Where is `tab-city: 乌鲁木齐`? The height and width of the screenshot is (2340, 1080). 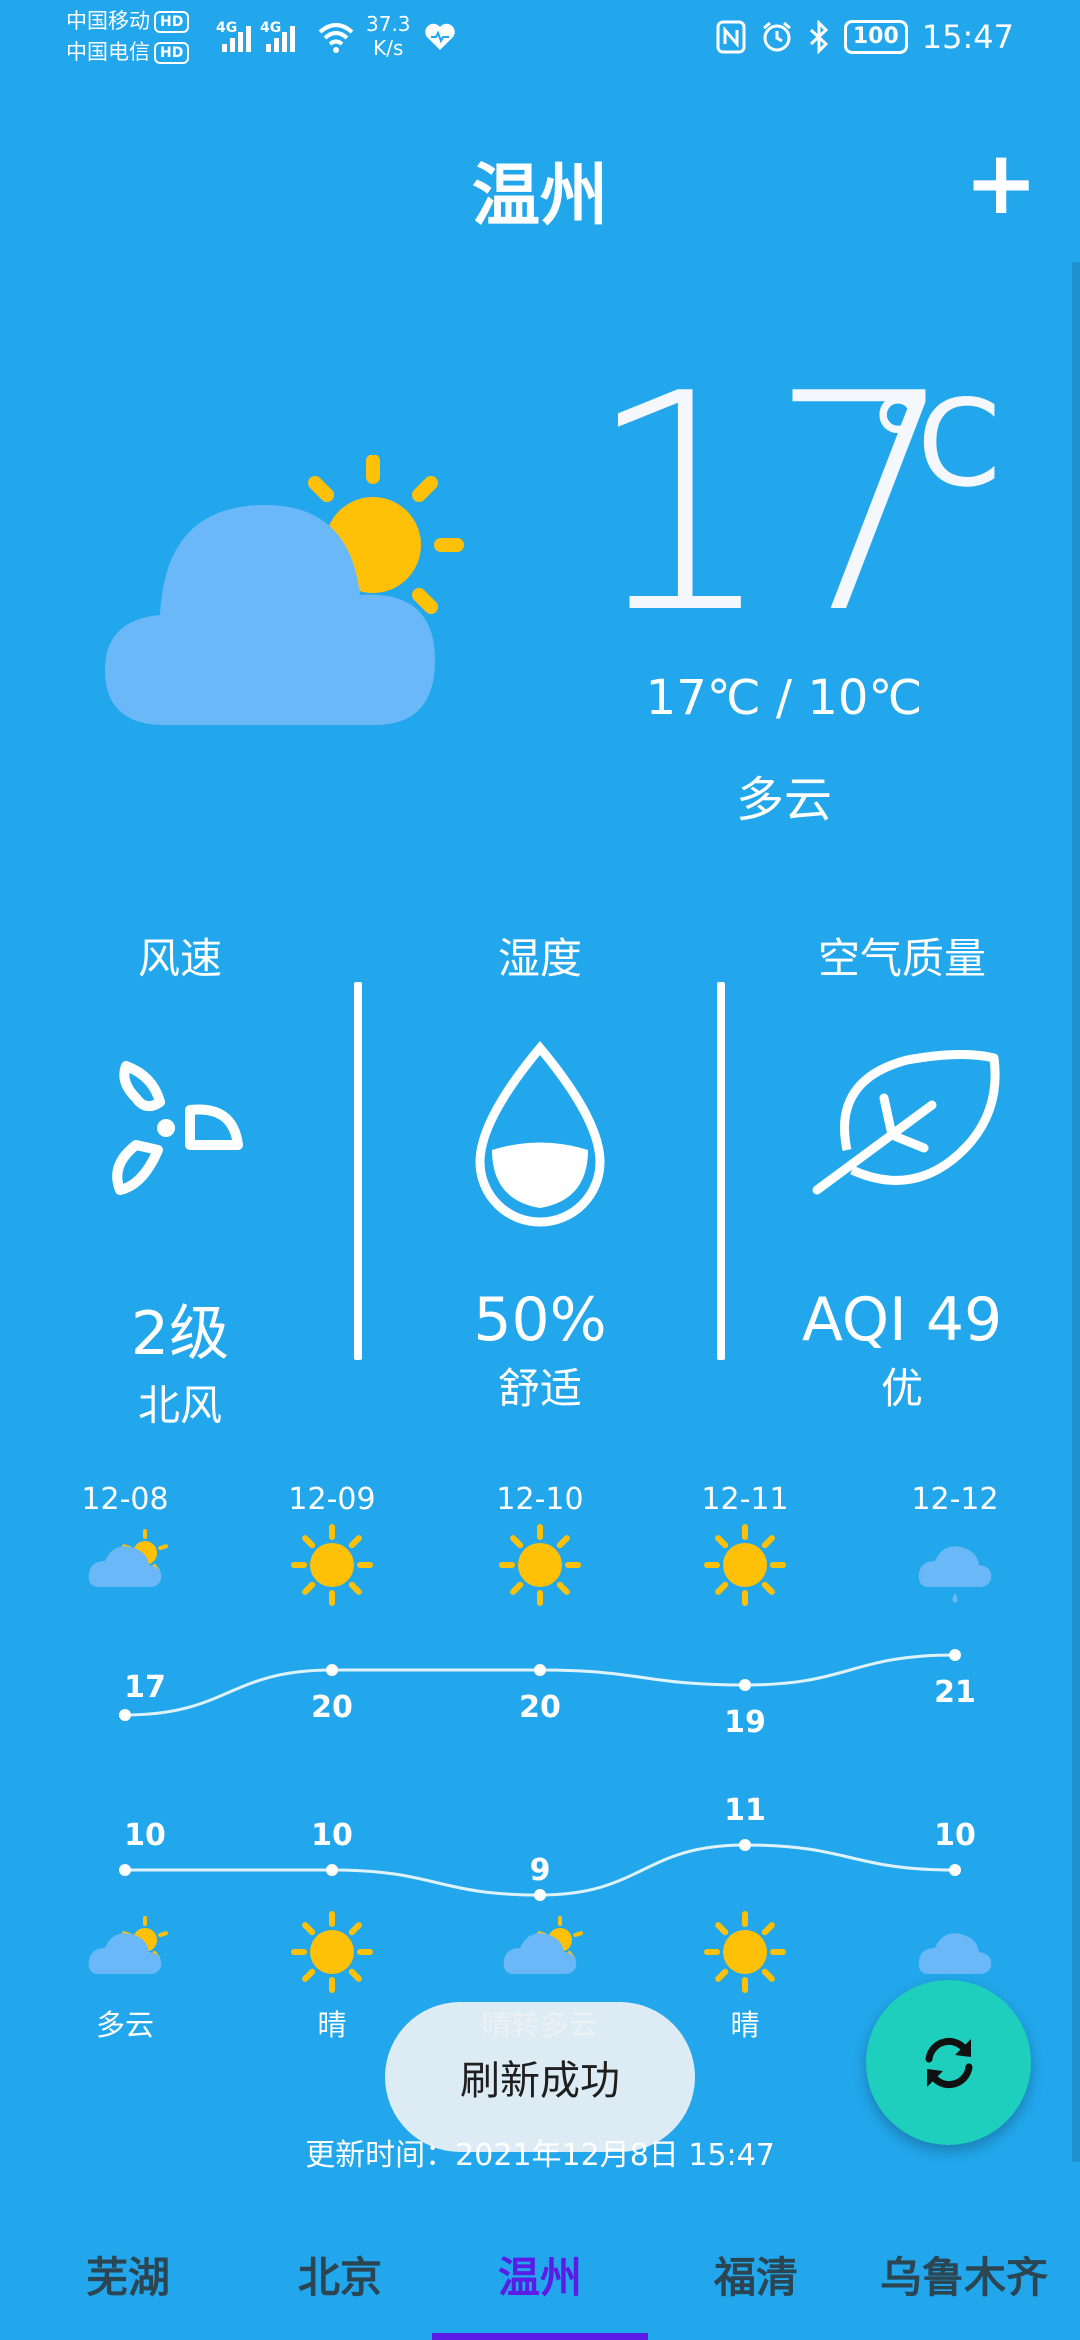 tab-city: 乌鲁木齐 is located at coordinates (980, 2274).